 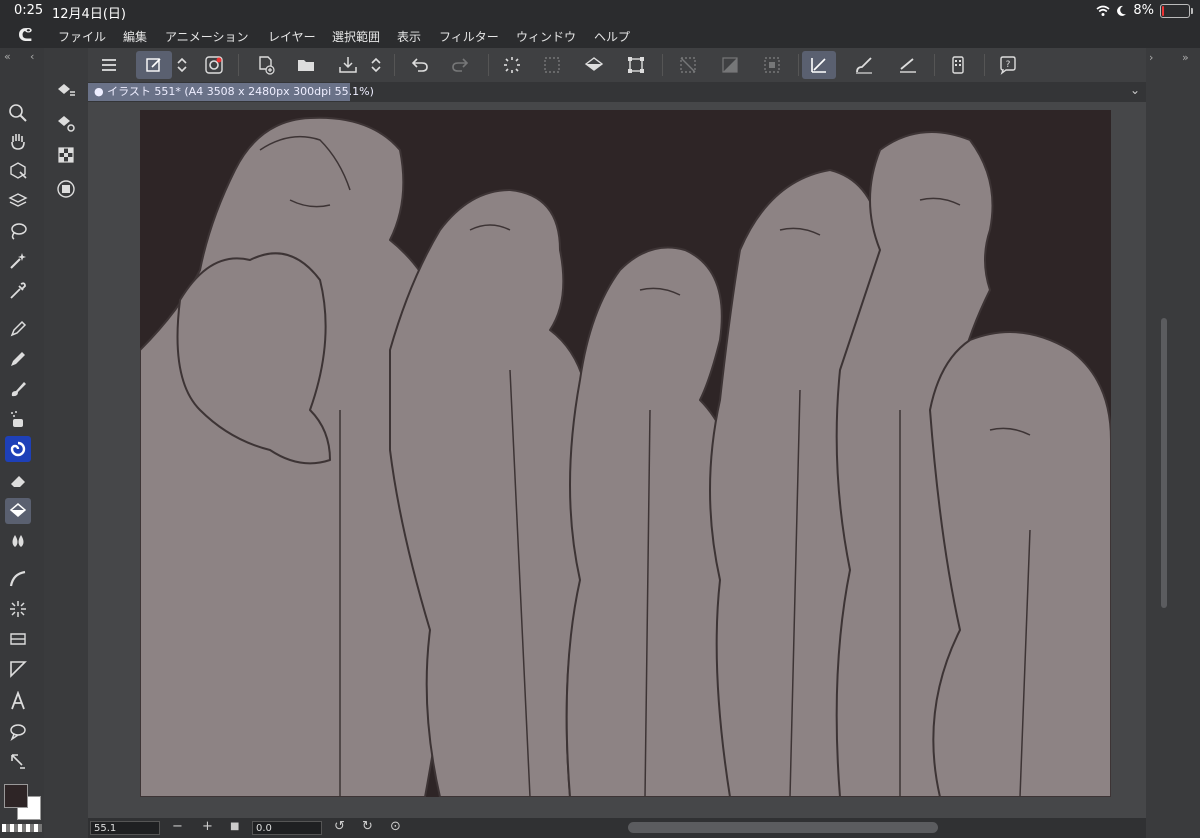 I want to click on fill-icon, so click(x=594, y=65).